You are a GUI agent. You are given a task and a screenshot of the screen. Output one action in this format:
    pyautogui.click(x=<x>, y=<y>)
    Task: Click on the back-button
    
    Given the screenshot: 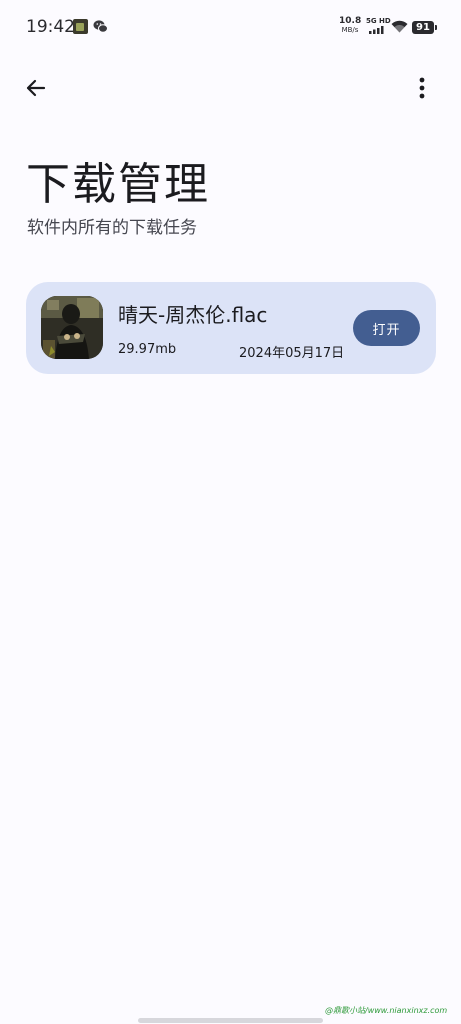 What is the action you would take?
    pyautogui.click(x=36, y=88)
    